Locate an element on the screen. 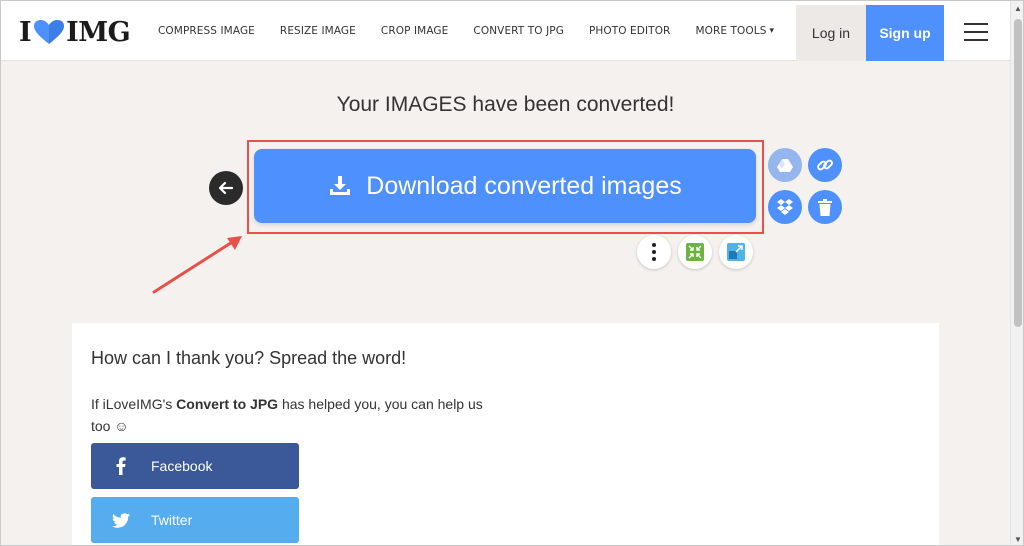 This screenshot has width=1024, height=546. nav-photo-editor: PHOTO EDITOR is located at coordinates (630, 31).